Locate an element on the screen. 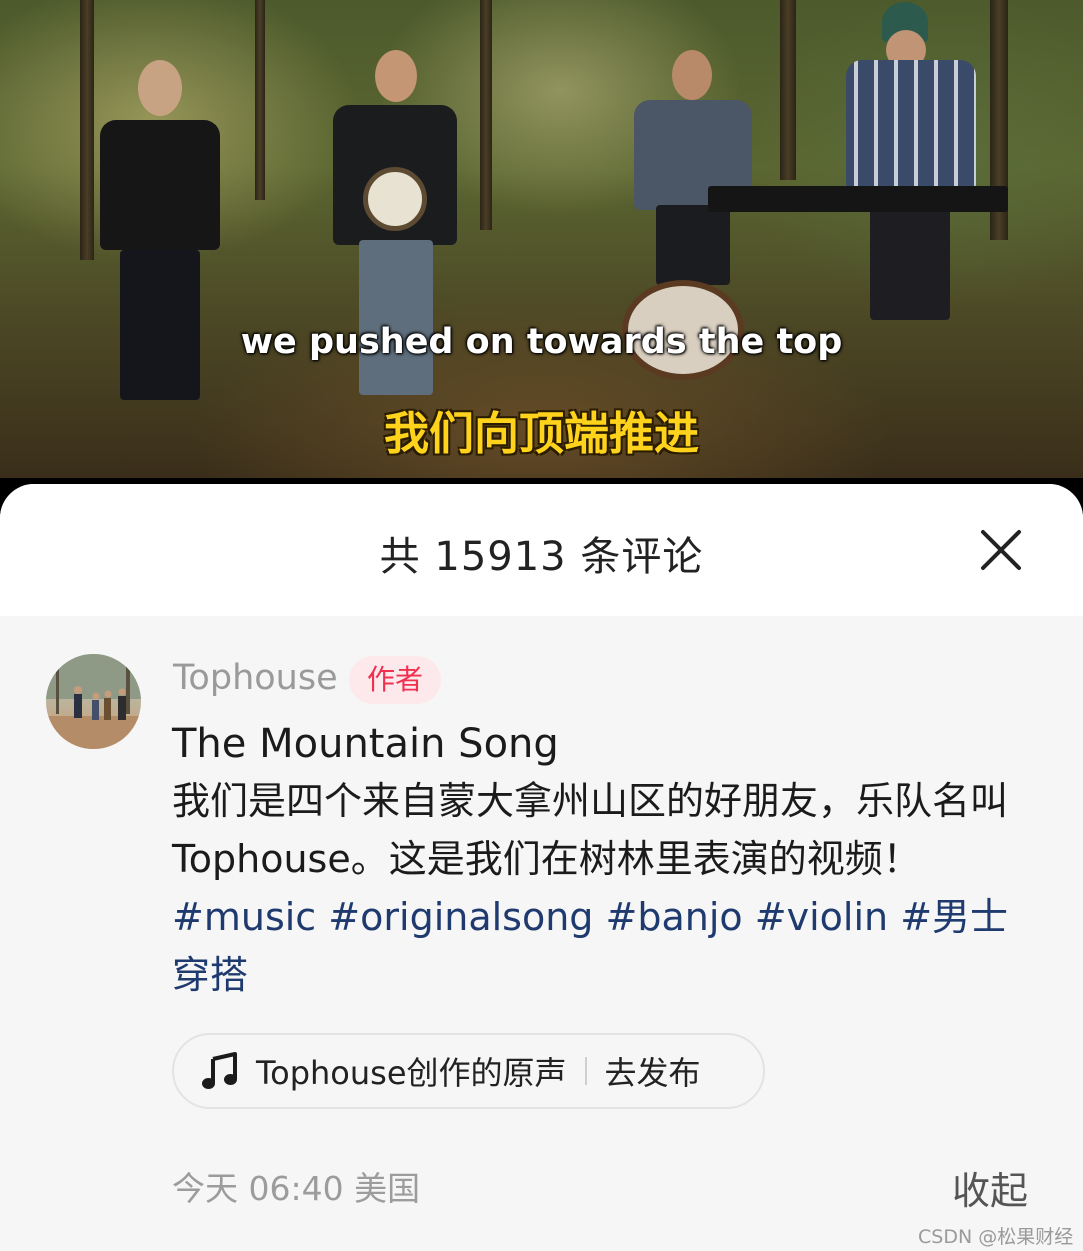 The width and height of the screenshot is (1083, 1251). watermark: CSDN @松果财经 is located at coordinates (996, 1237).